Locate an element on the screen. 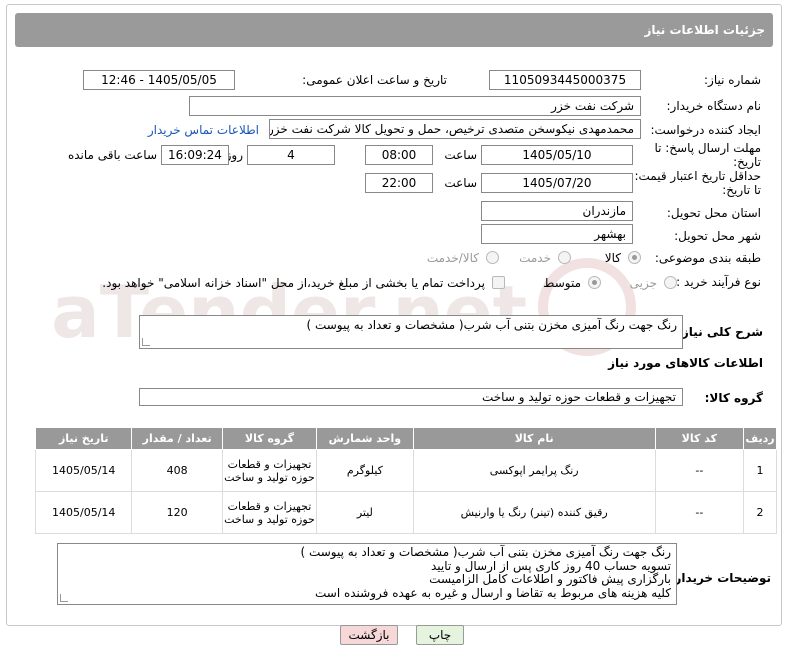 The width and height of the screenshot is (788, 662). contact-info-link: اطلاعات تماس خریدار is located at coordinates (203, 130).